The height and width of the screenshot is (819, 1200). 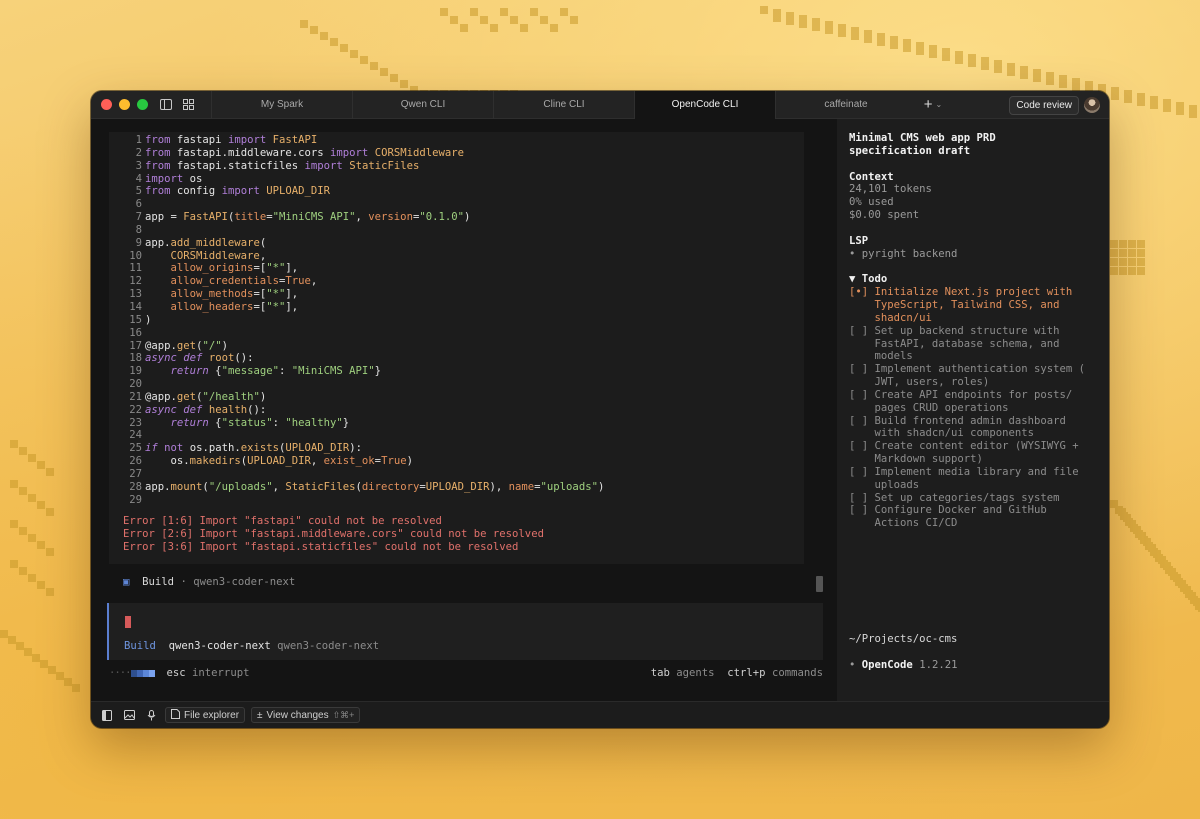 What do you see at coordinates (887, 665) in the screenshot?
I see `app-name: OpenCode` at bounding box center [887, 665].